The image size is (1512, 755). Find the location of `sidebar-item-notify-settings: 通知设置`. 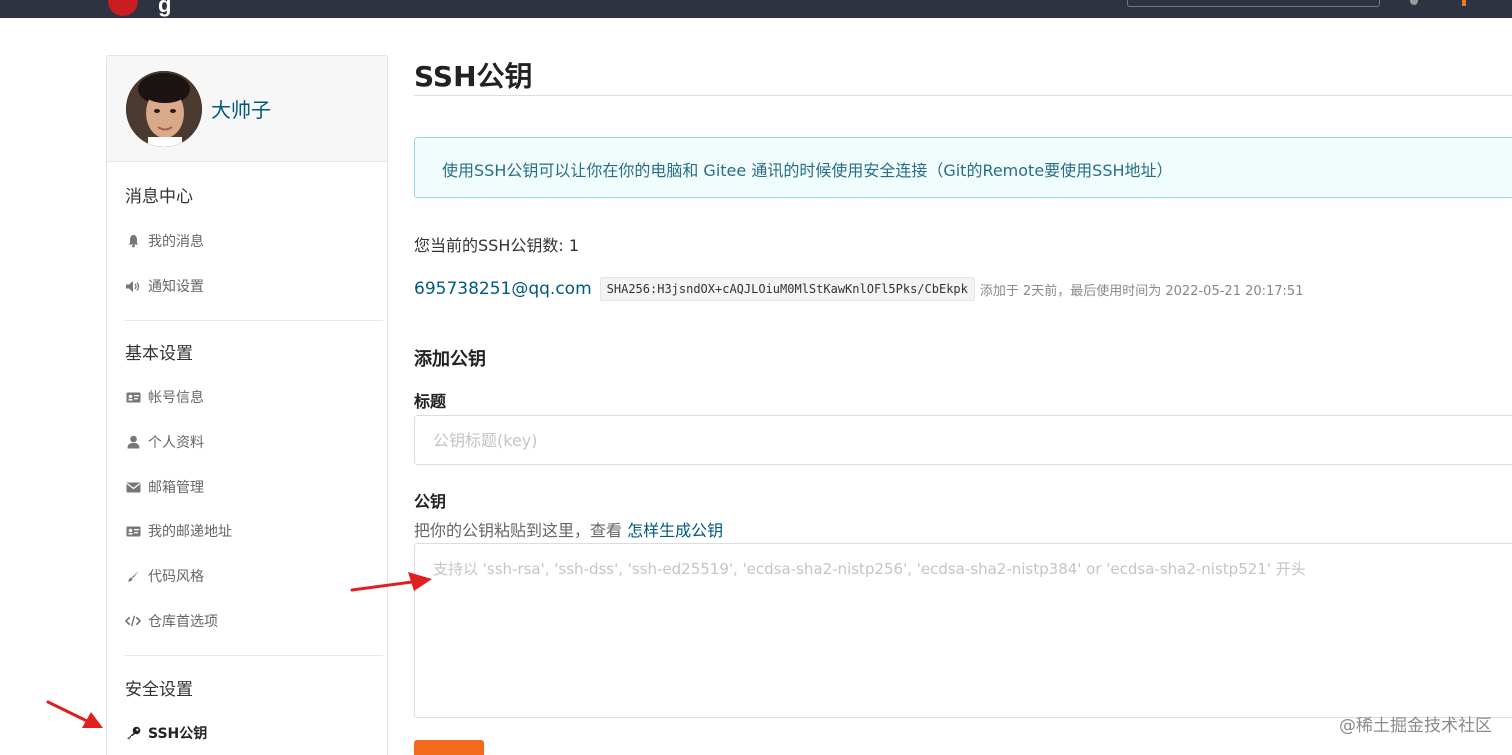

sidebar-item-notify-settings: 通知设置 is located at coordinates (164, 286).